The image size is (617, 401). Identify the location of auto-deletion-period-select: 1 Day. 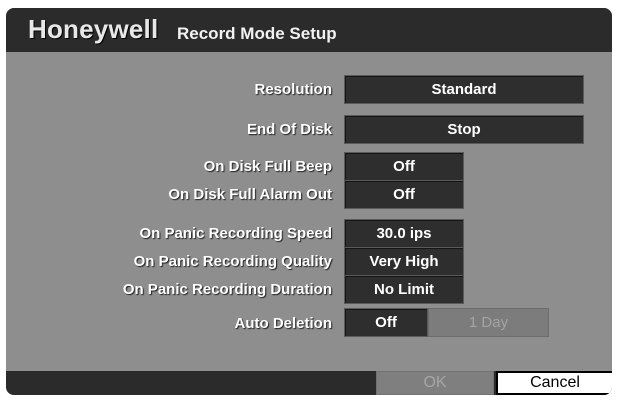
(488, 322).